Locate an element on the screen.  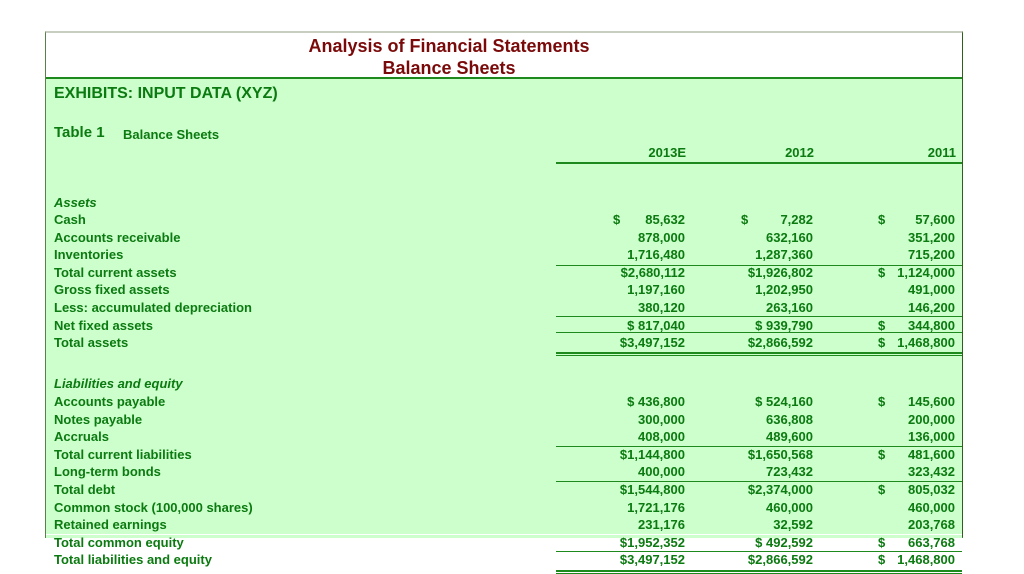
header-rule is located at coordinates (759, 163).